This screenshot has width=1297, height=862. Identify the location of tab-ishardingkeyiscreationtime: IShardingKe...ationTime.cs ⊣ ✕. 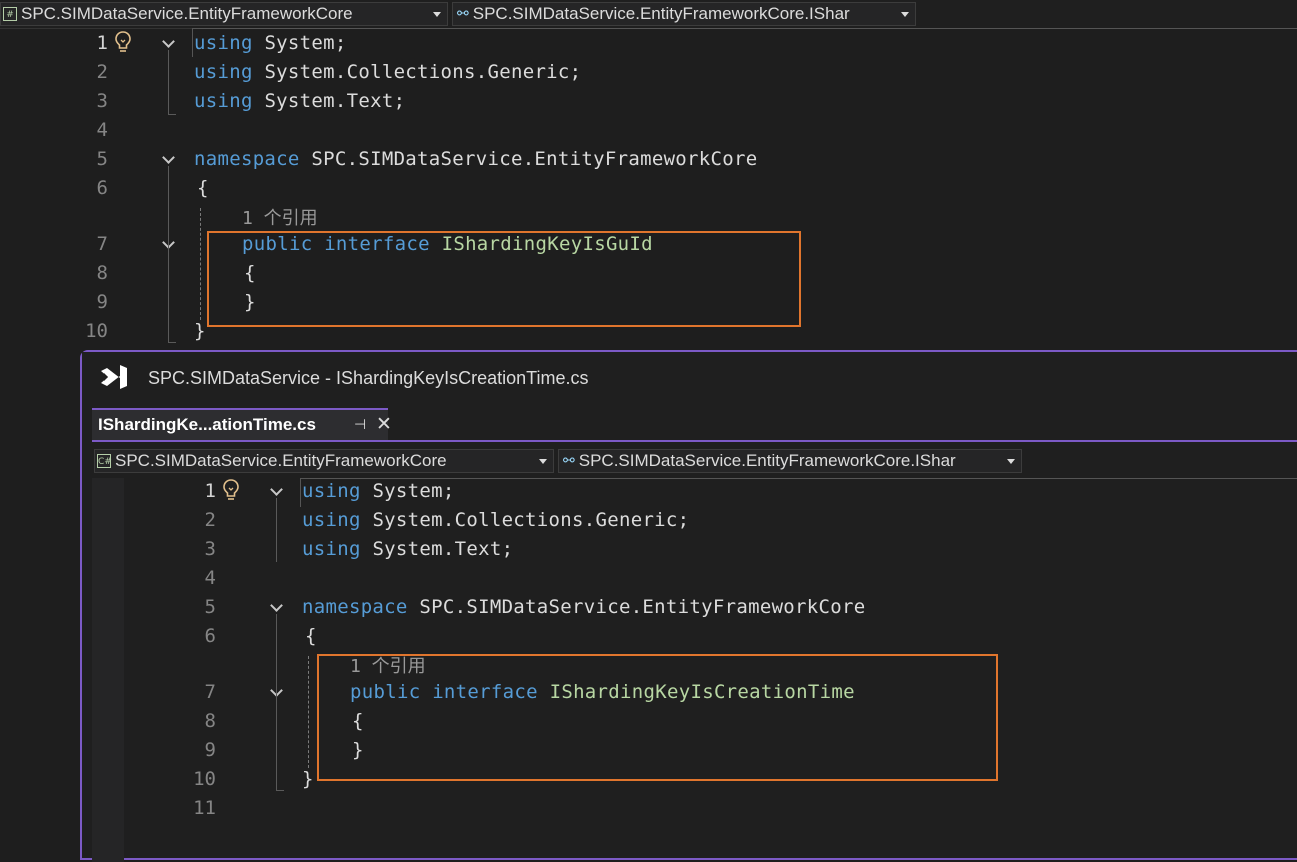
(242, 424).